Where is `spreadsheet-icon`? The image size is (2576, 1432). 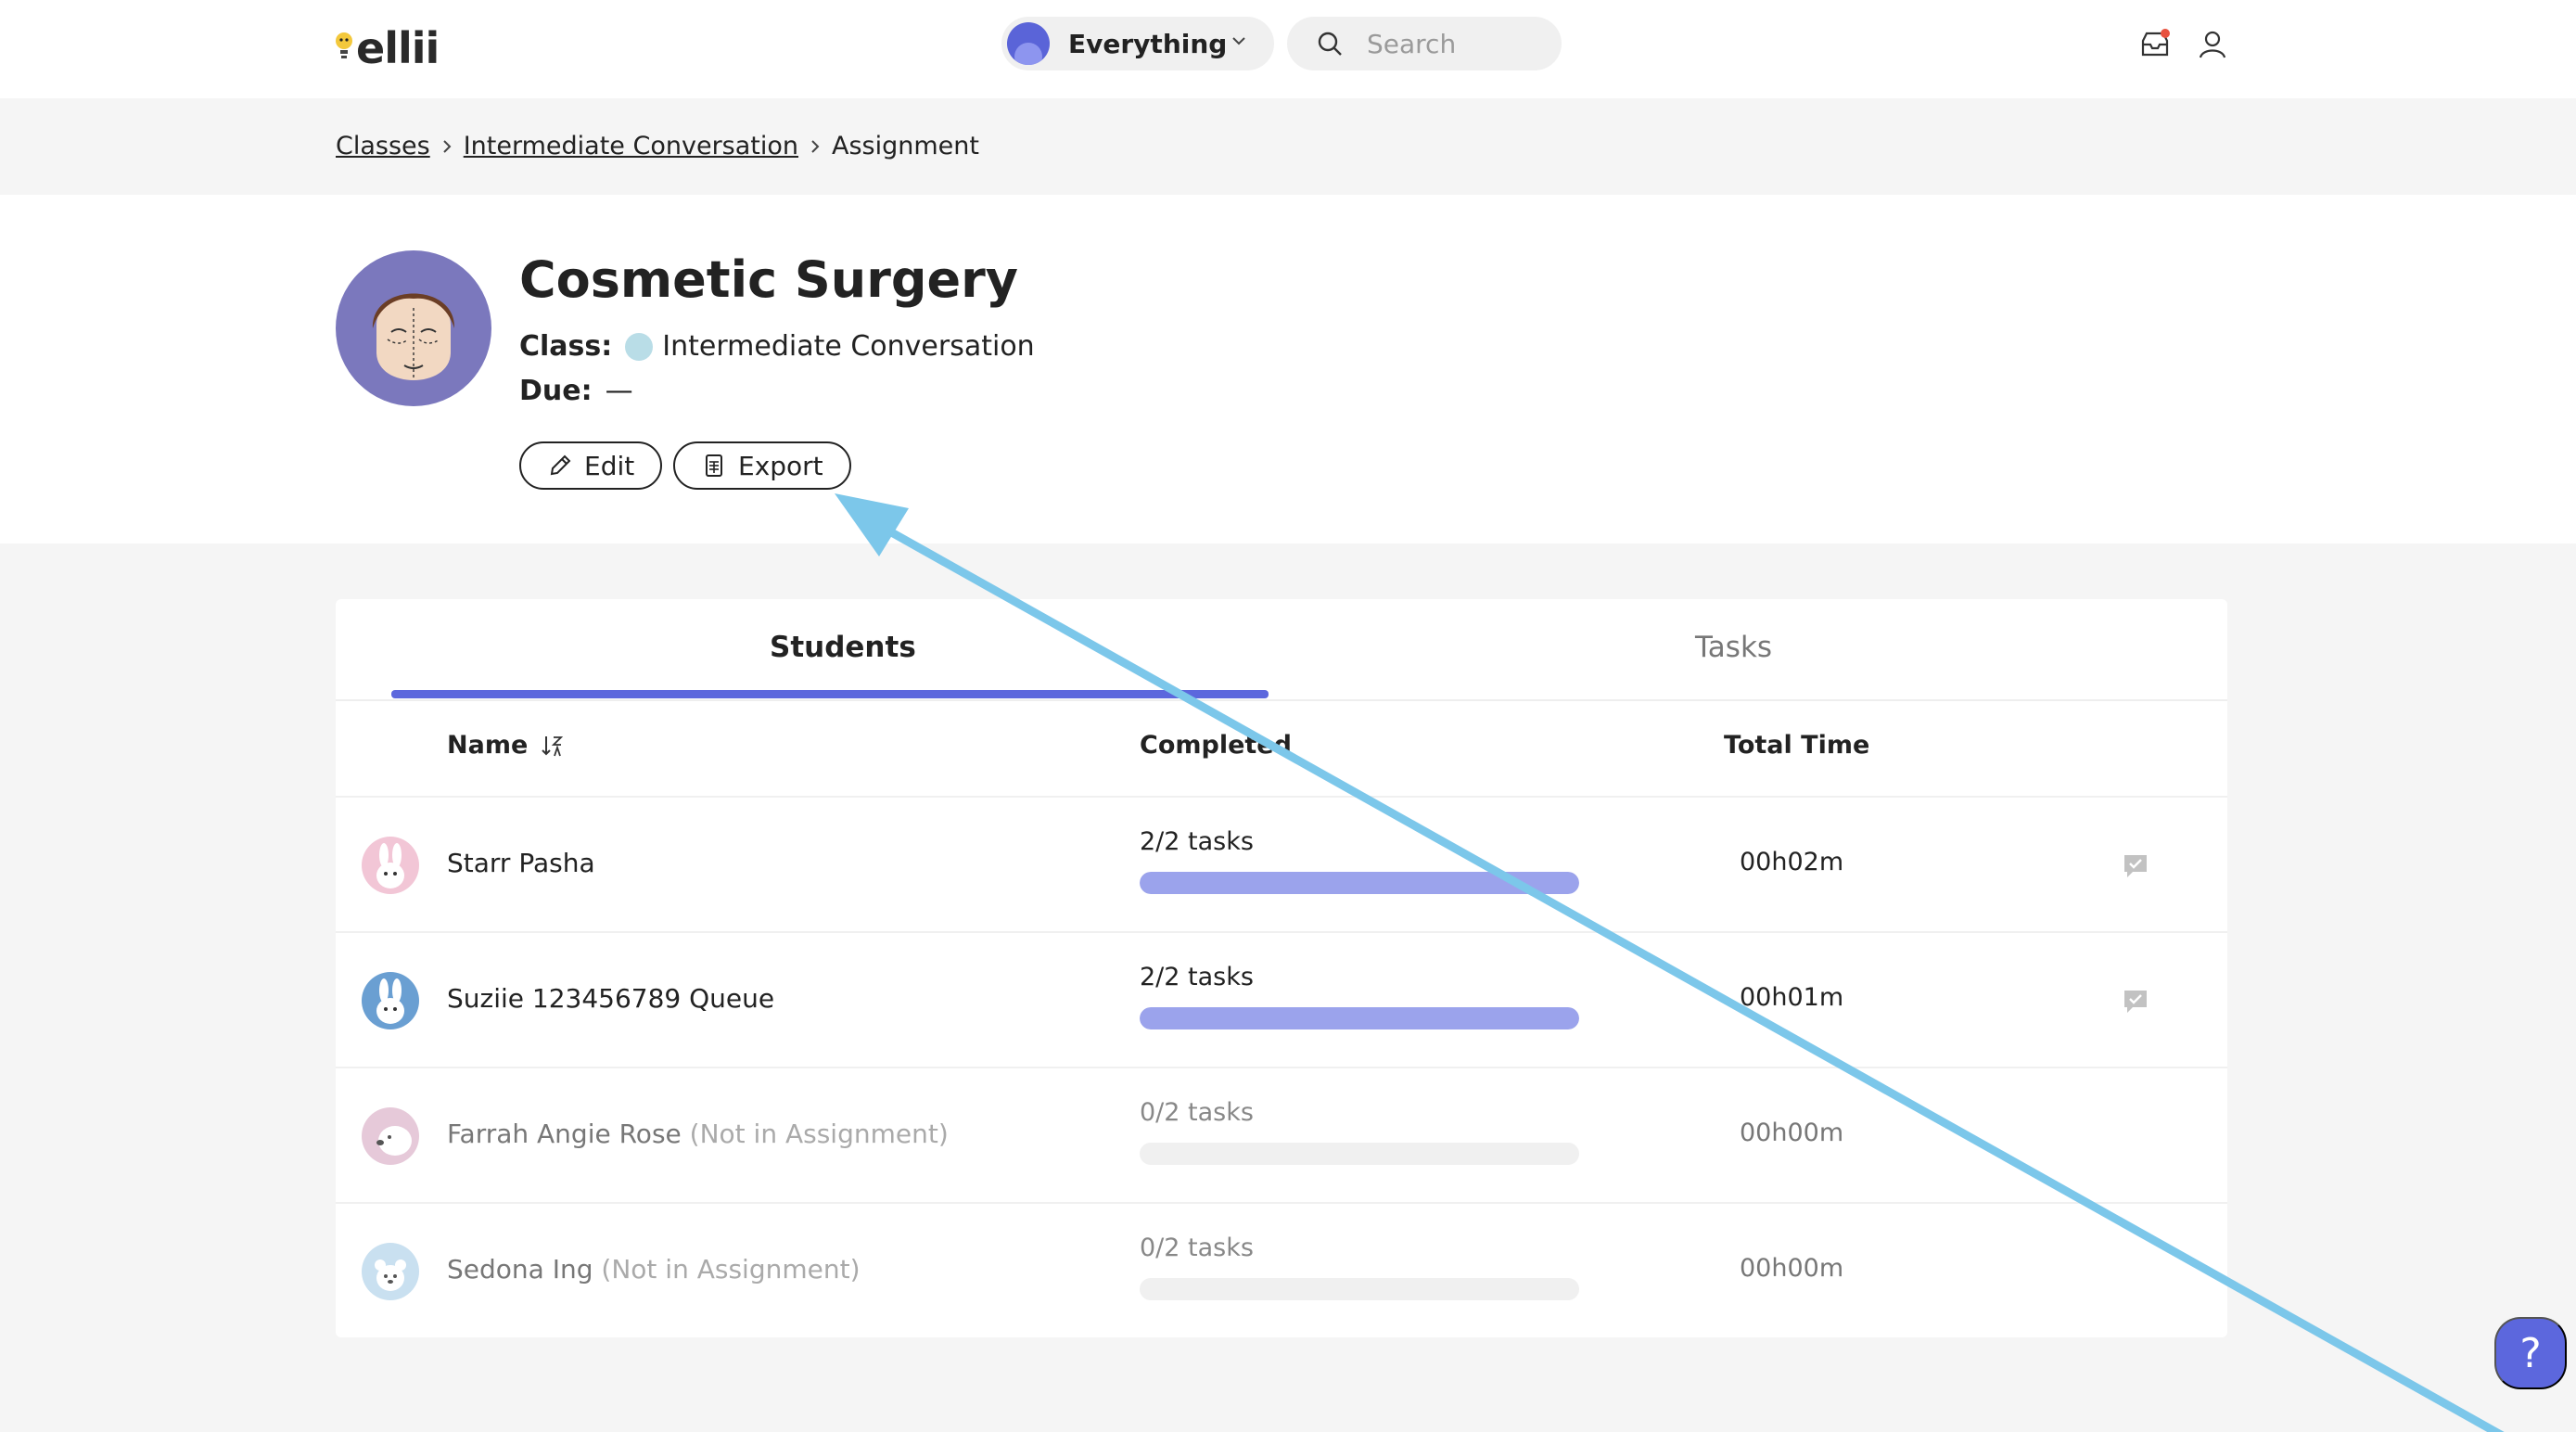 spreadsheet-icon is located at coordinates (714, 465).